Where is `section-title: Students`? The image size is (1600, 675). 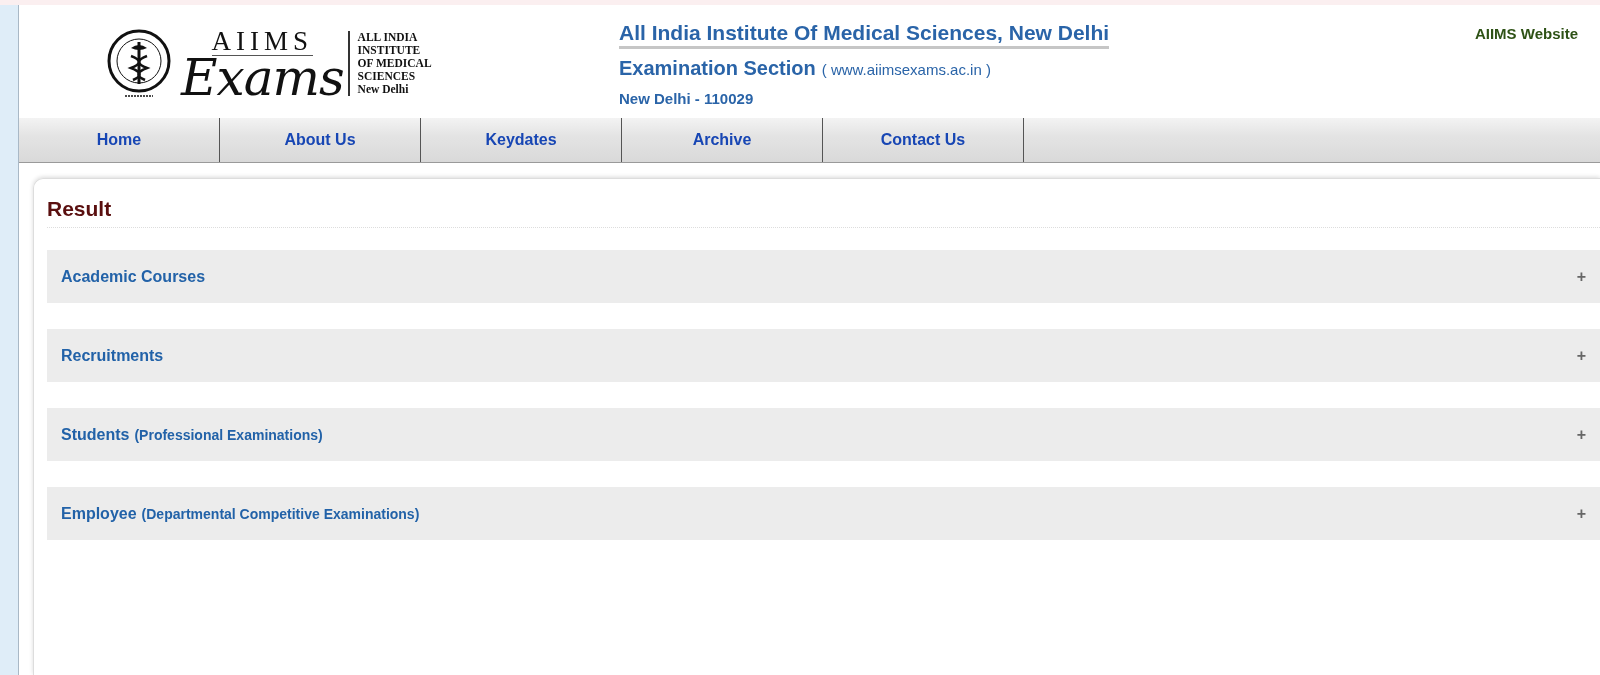
section-title: Students is located at coordinates (95, 434).